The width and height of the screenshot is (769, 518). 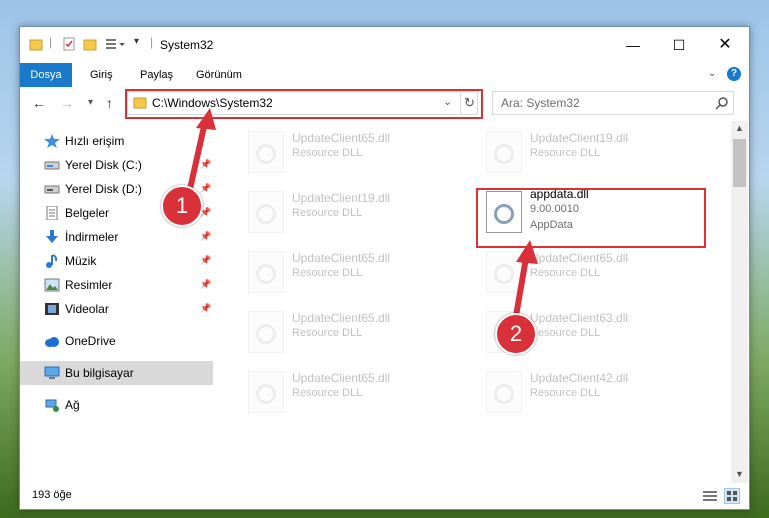 I want to click on step-2-badge: 2, so click(x=516, y=334).